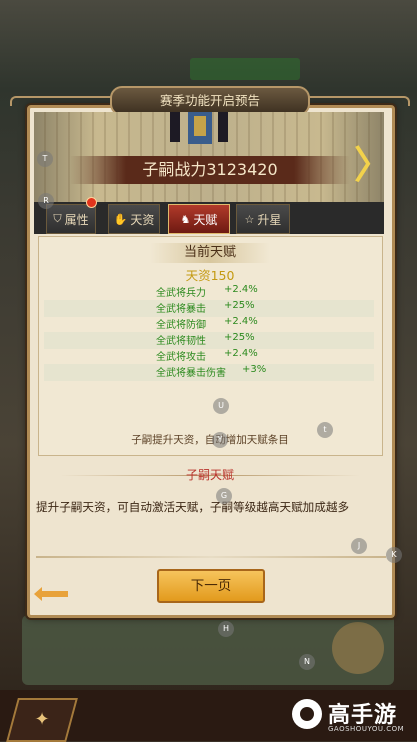 The height and width of the screenshot is (742, 417). What do you see at coordinates (181, 341) in the screenshot?
I see `talent-name: 全武将韧性` at bounding box center [181, 341].